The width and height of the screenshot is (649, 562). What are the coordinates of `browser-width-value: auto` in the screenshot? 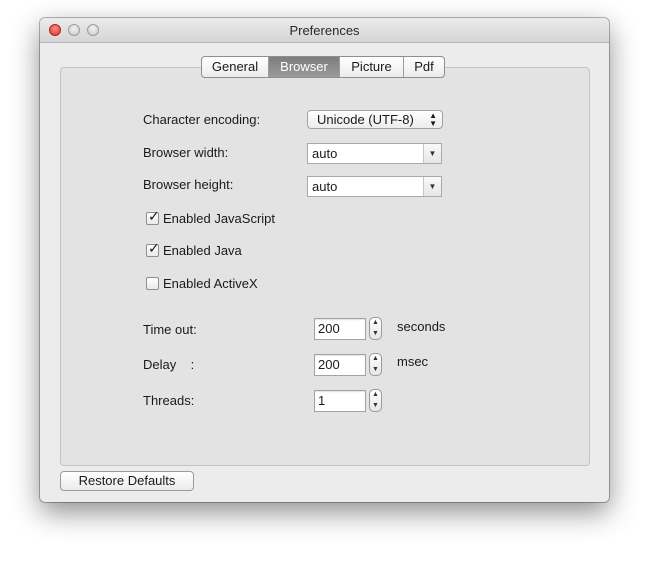 It's located at (325, 153).